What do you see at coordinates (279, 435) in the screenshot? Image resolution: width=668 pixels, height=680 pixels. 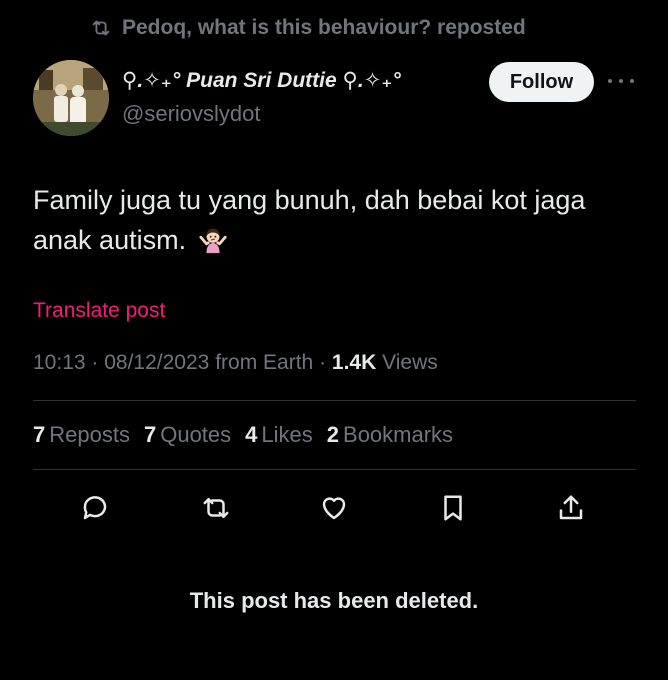 I see `stat-likes: 4 Likes` at bounding box center [279, 435].